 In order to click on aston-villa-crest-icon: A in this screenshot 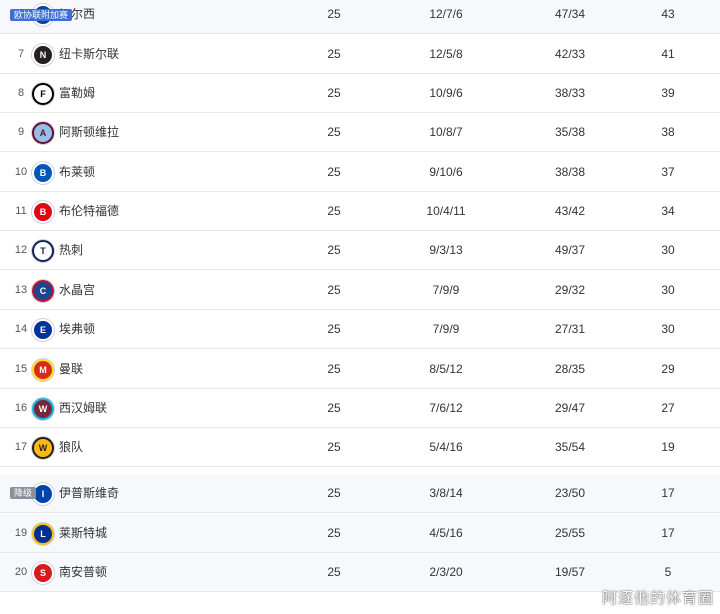, I will do `click(43, 133)`.